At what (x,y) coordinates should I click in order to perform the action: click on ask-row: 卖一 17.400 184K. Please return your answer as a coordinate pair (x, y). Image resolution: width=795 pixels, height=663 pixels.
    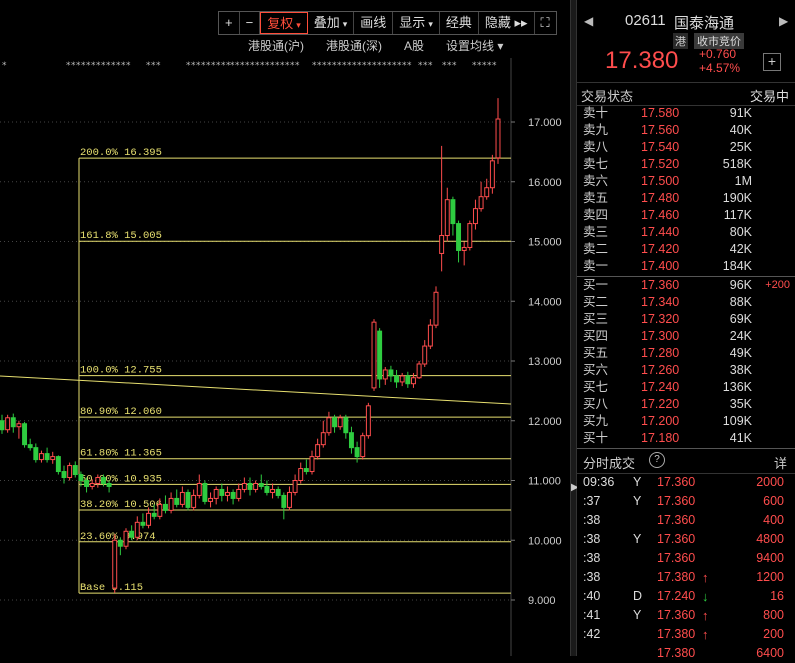
    Looking at the image, I should click on (686, 266).